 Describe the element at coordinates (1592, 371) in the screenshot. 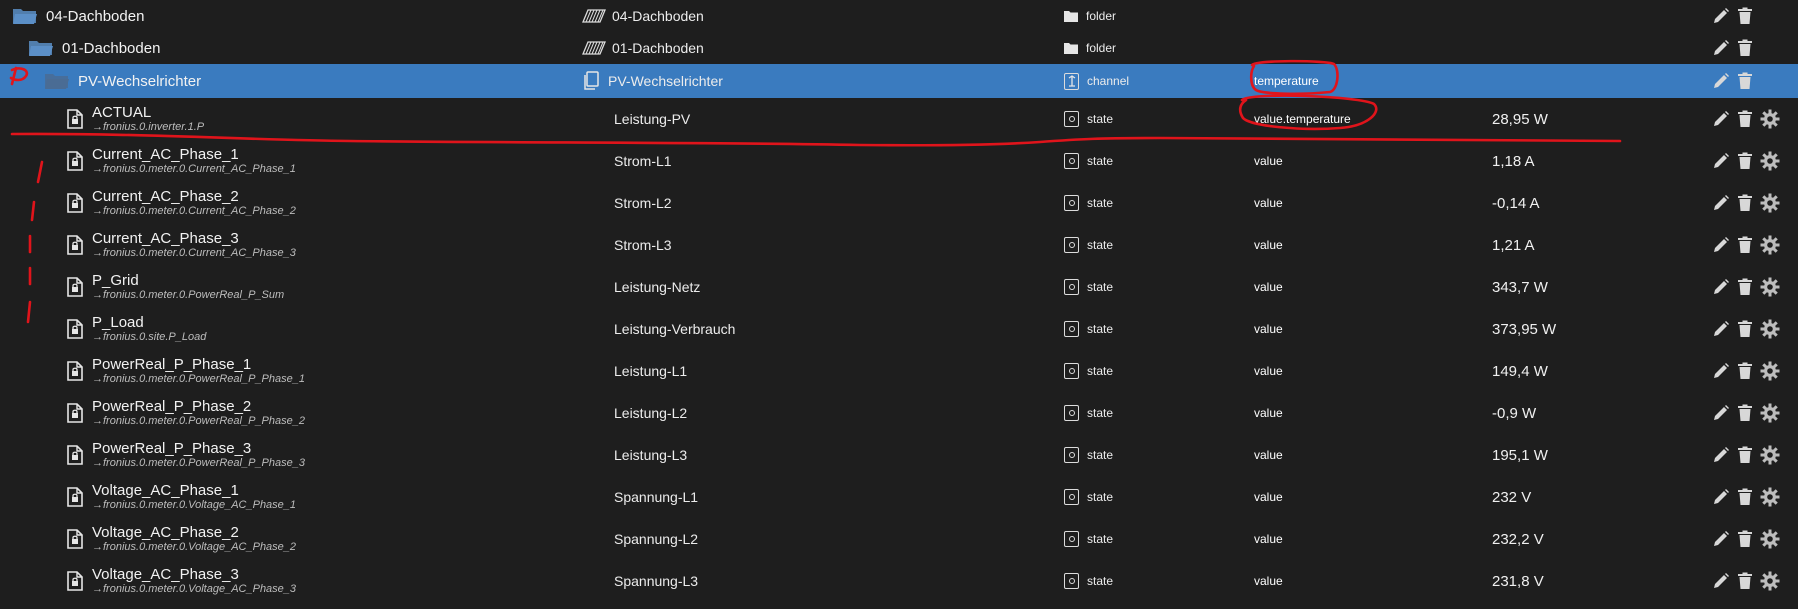

I see `object-value: 149,4 W` at that location.